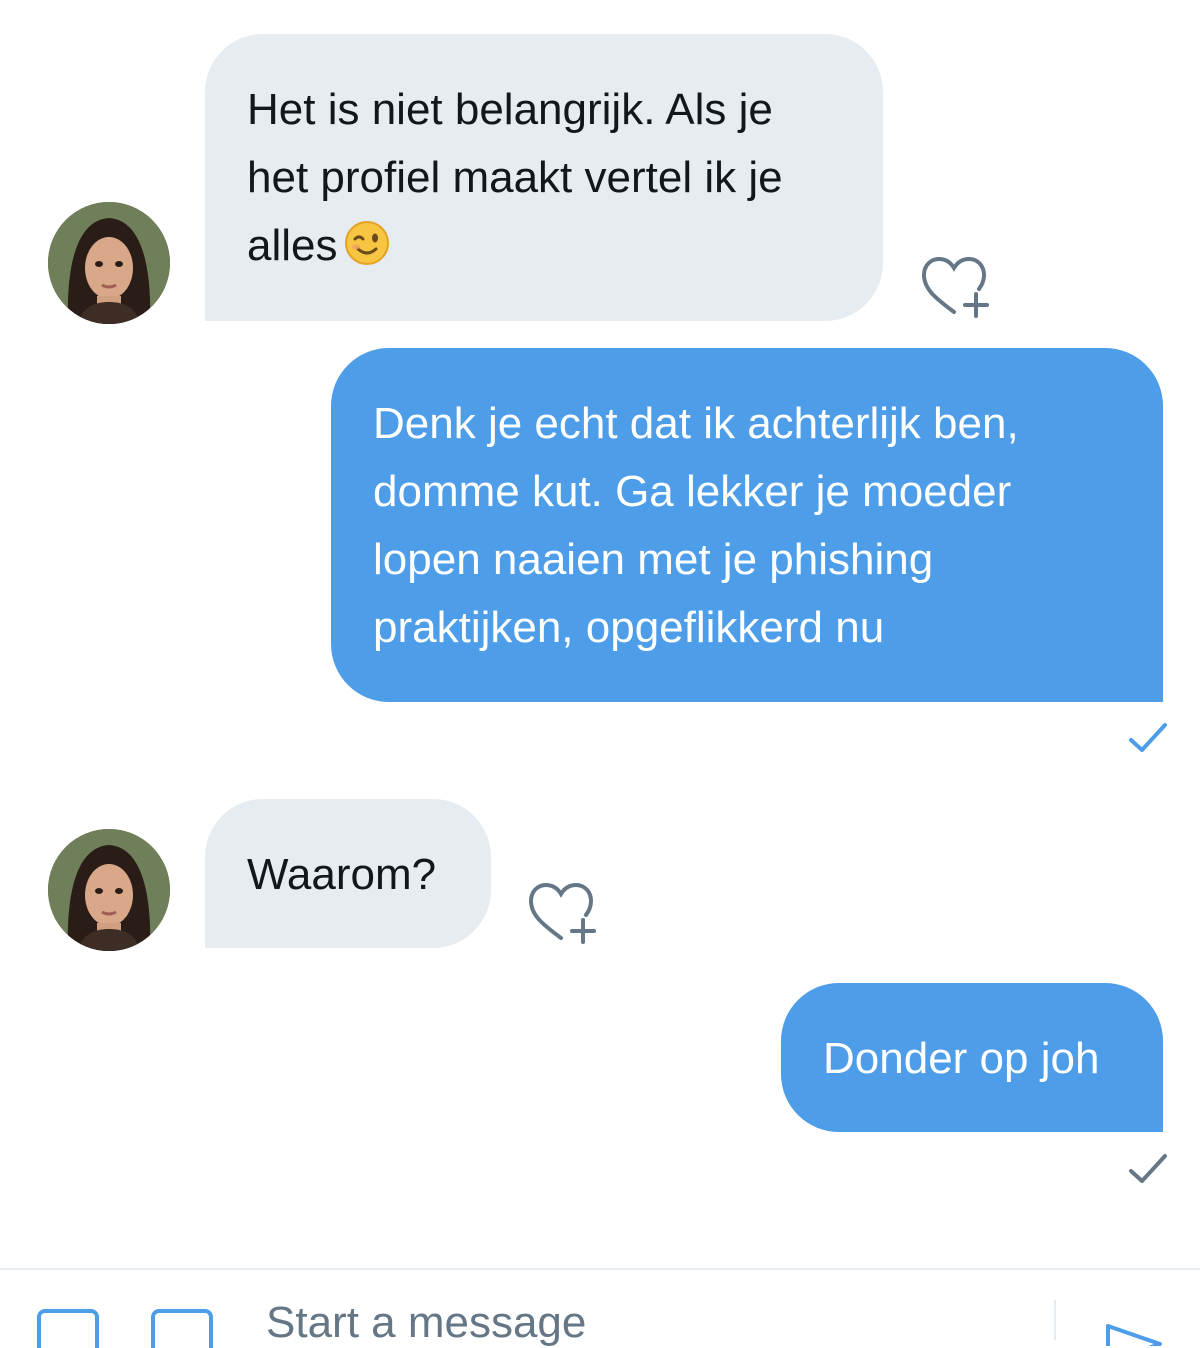 The image size is (1200, 1348). What do you see at coordinates (616, 1323) in the screenshot?
I see `message-input: Start a message` at bounding box center [616, 1323].